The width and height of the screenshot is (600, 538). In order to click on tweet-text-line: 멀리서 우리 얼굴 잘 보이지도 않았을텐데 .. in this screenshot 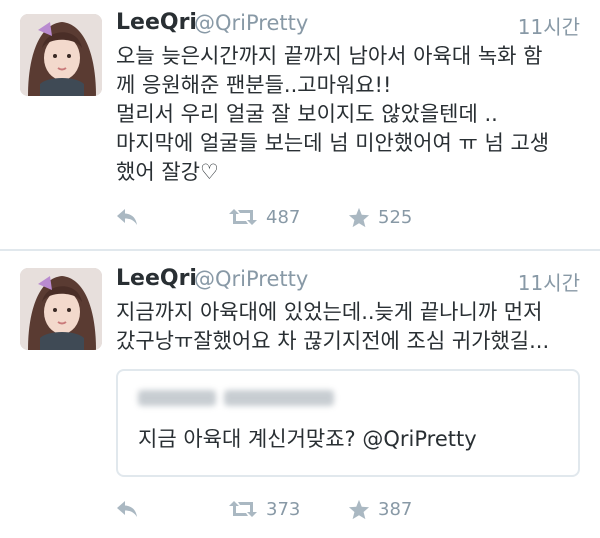, I will do `click(307, 114)`.